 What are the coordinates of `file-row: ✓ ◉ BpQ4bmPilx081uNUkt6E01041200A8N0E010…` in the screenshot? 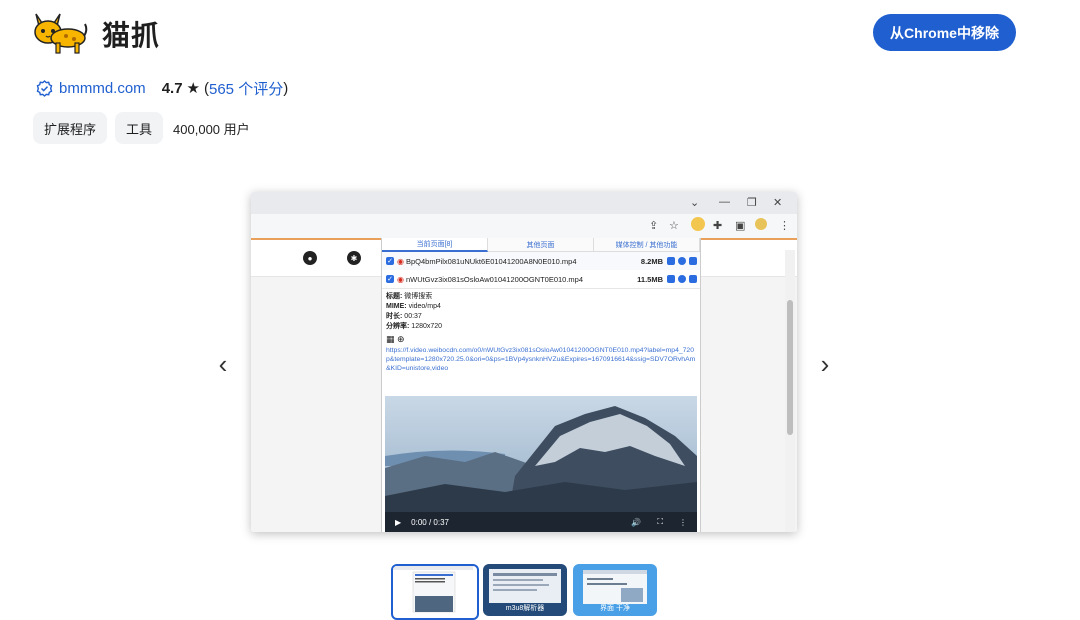 It's located at (541, 261).